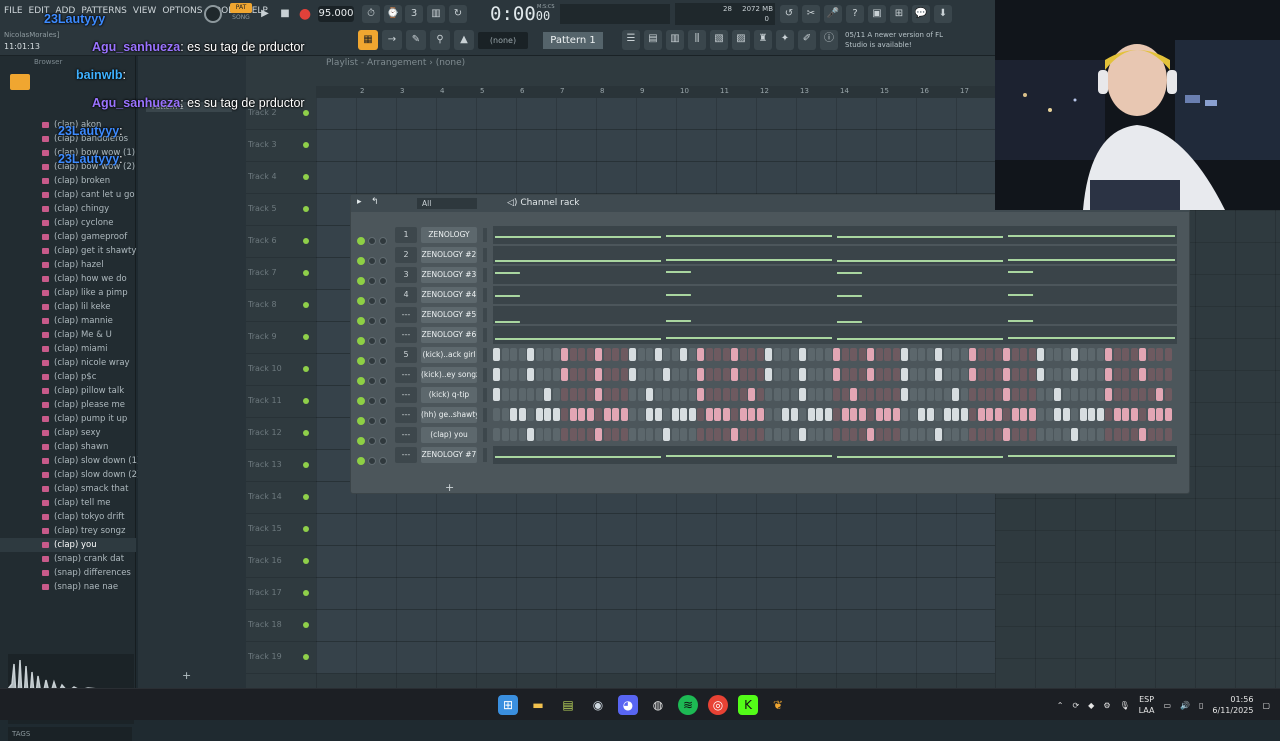 The width and height of the screenshot is (1280, 741). I want to click on language-indicator: ESP LAA, so click(1147, 705).